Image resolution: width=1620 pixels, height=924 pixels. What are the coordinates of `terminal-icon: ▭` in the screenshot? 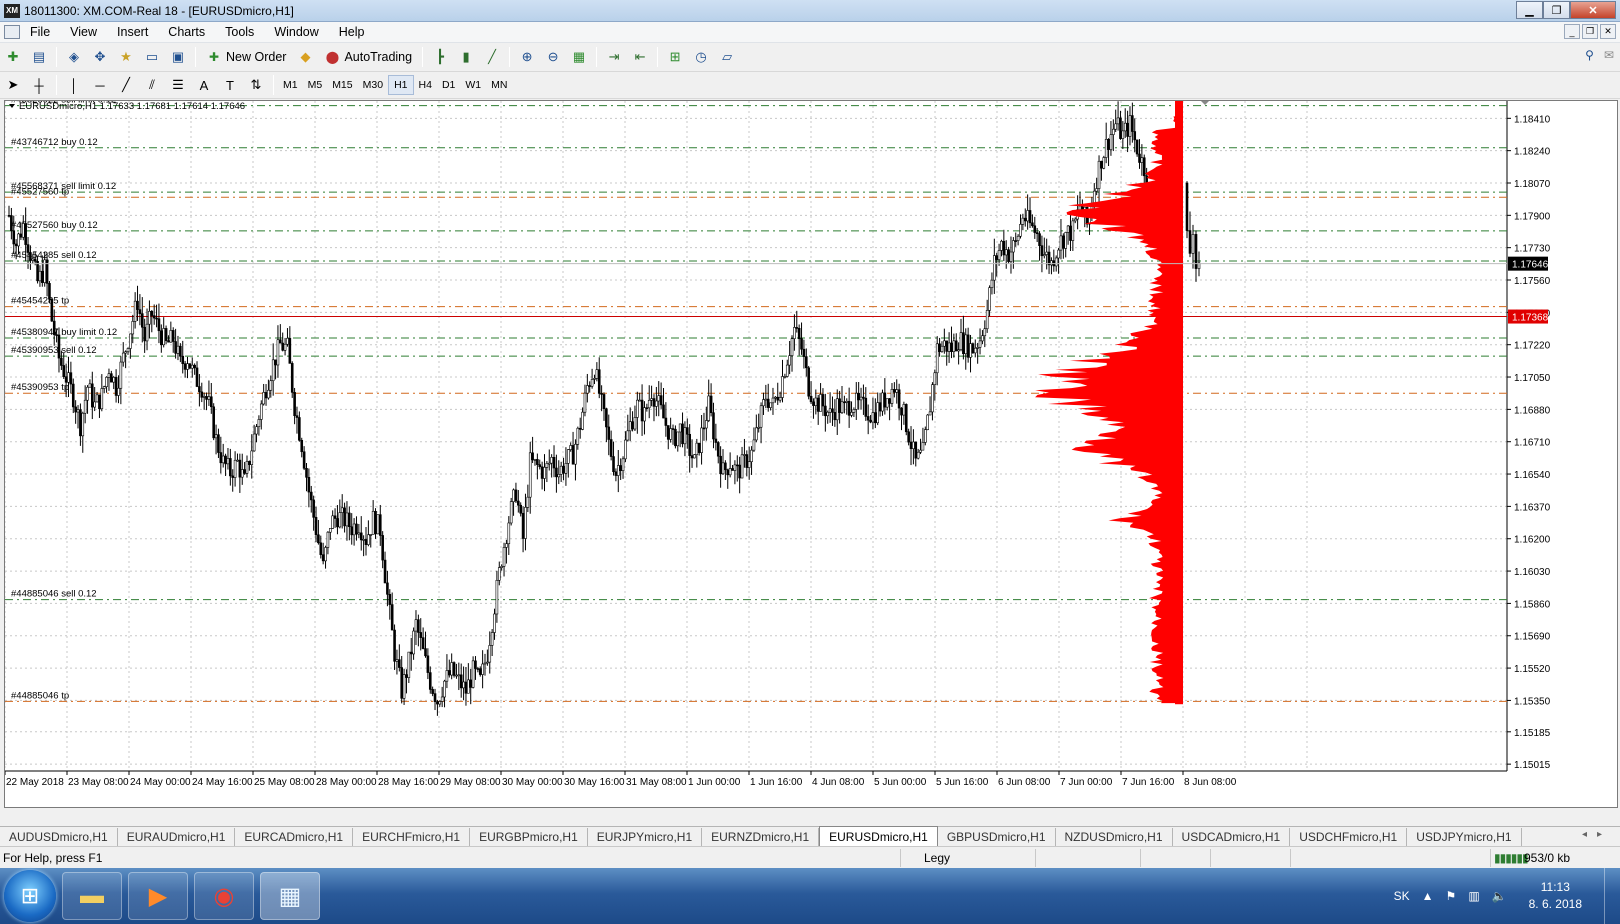 It's located at (152, 57).